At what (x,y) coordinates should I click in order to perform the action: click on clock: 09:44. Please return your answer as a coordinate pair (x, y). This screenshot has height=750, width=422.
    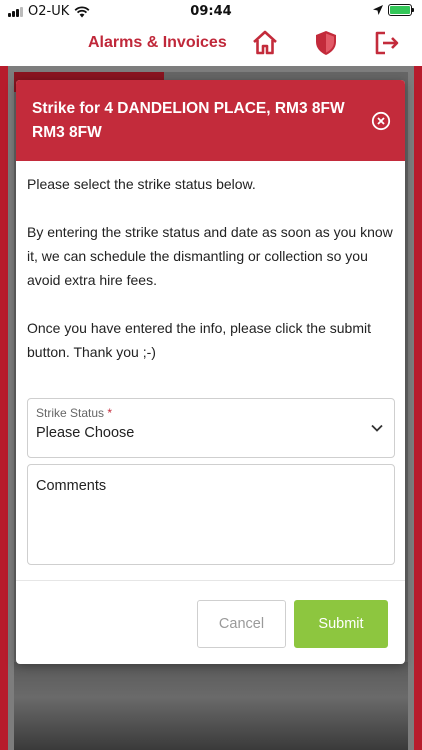
    Looking at the image, I should click on (211, 11).